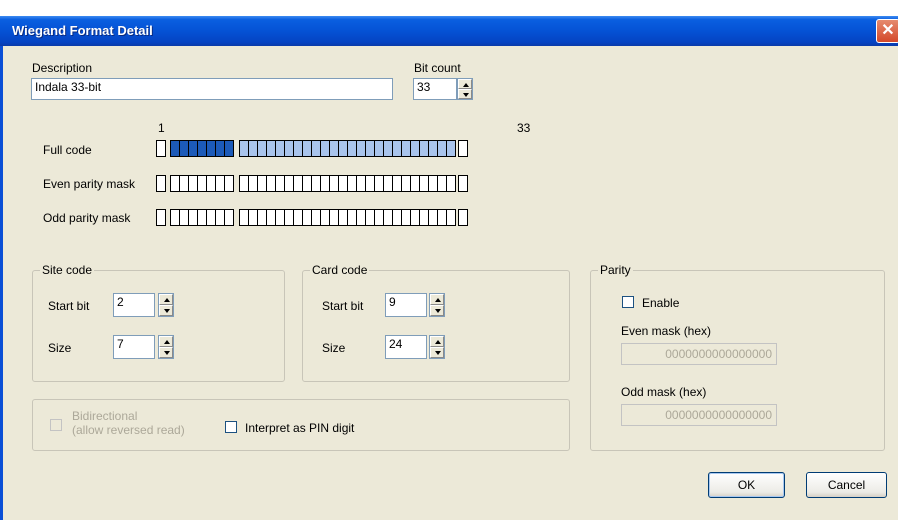  I want to click on card-size-stepper, so click(437, 347).